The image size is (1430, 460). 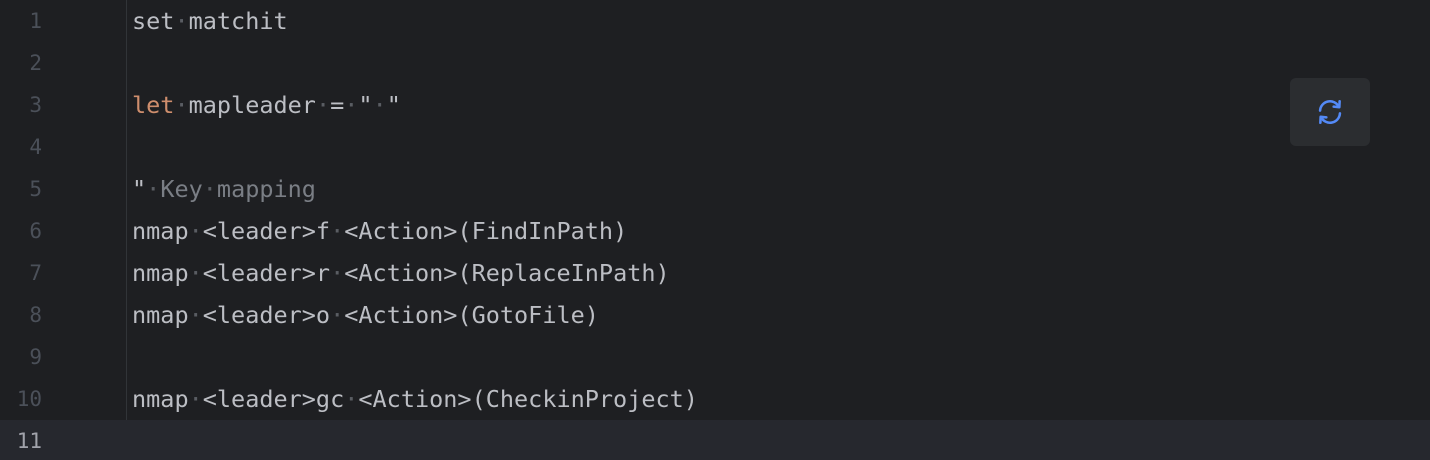 I want to click on code-token: mapping, so click(x=266, y=189).